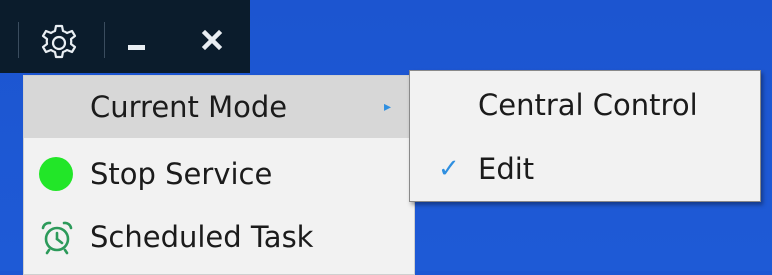 The image size is (772, 275). Describe the element at coordinates (57, 238) in the screenshot. I see `alarm-clock-icon` at that location.